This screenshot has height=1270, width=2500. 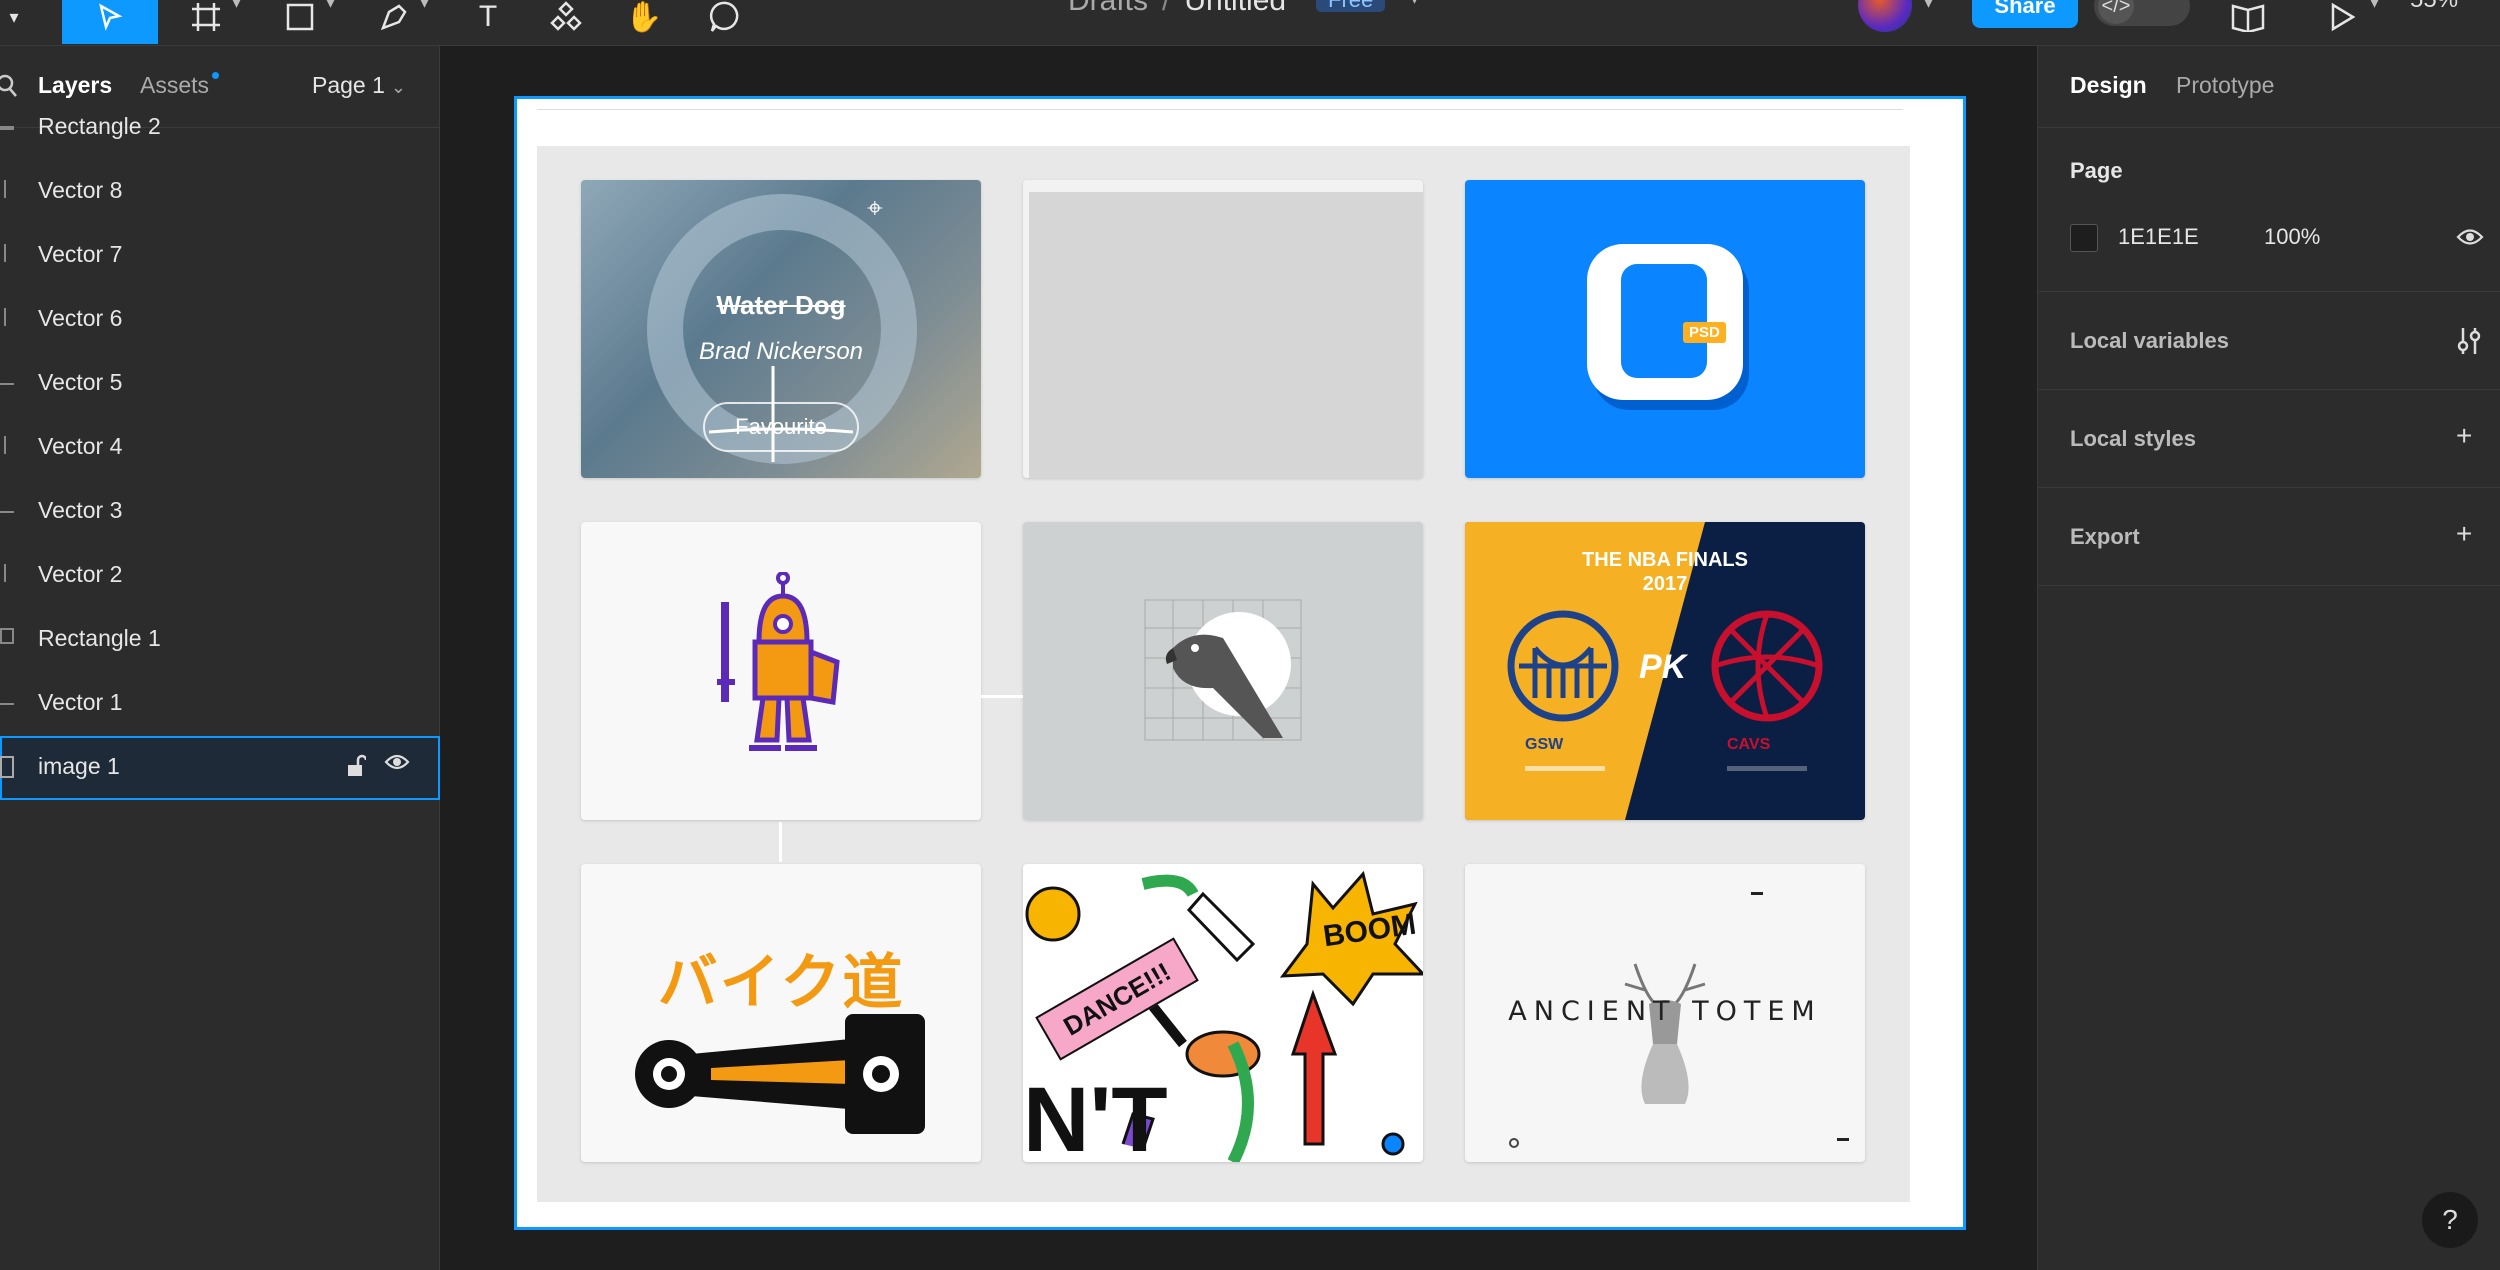 I want to click on layer-name: Rectangle 1, so click(x=99, y=638).